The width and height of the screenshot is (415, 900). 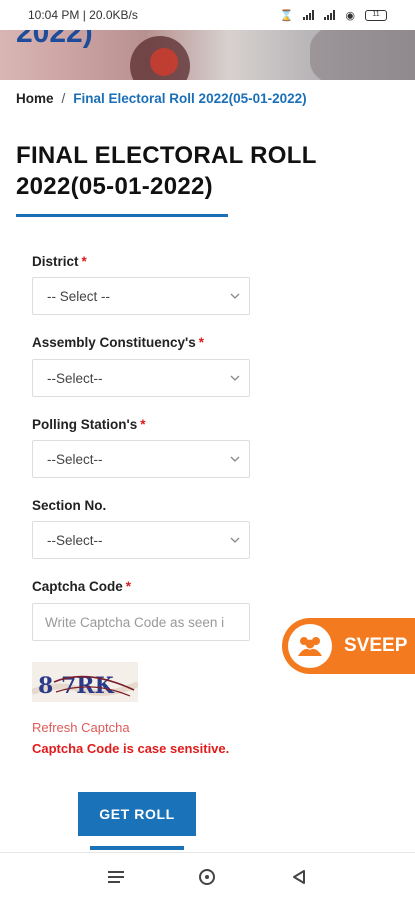 I want to click on battery-level: 11, so click(x=376, y=14).